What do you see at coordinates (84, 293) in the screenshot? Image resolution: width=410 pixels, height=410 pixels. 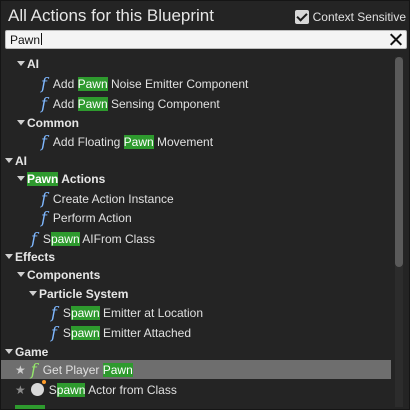 I see `category-label: Particle System` at bounding box center [84, 293].